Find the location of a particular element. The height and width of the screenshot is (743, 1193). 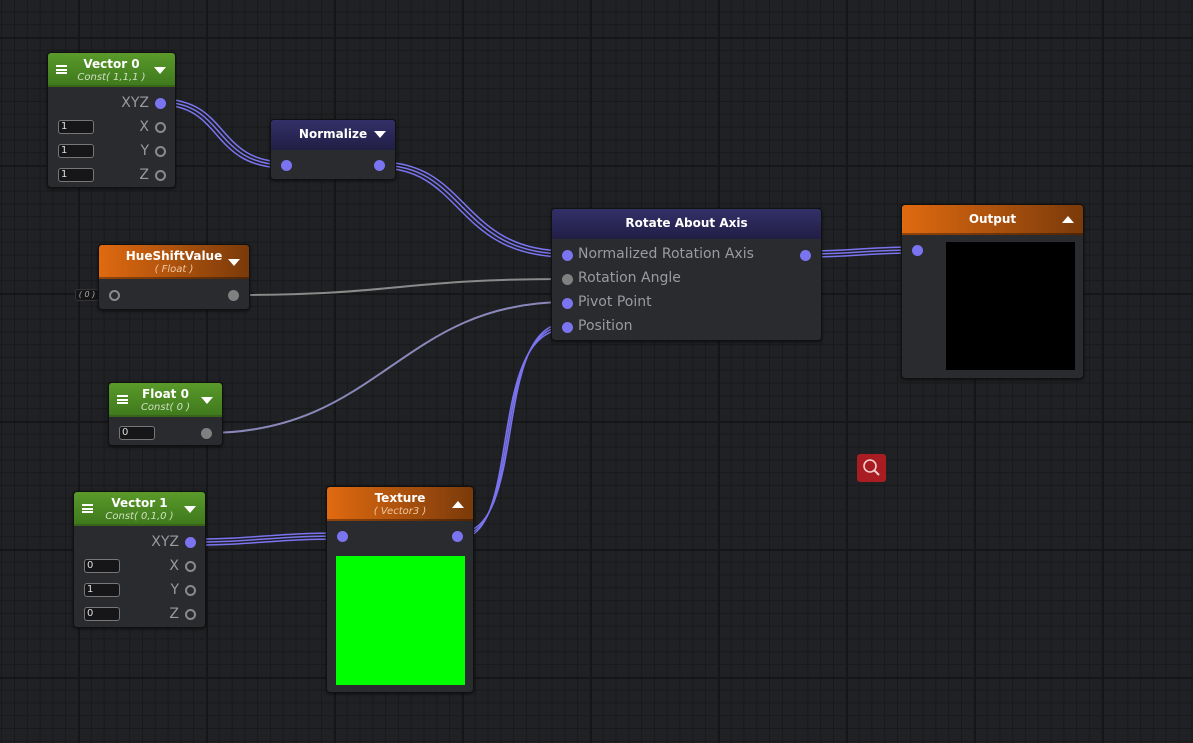

node-title: Normalize is located at coordinates (333, 134).